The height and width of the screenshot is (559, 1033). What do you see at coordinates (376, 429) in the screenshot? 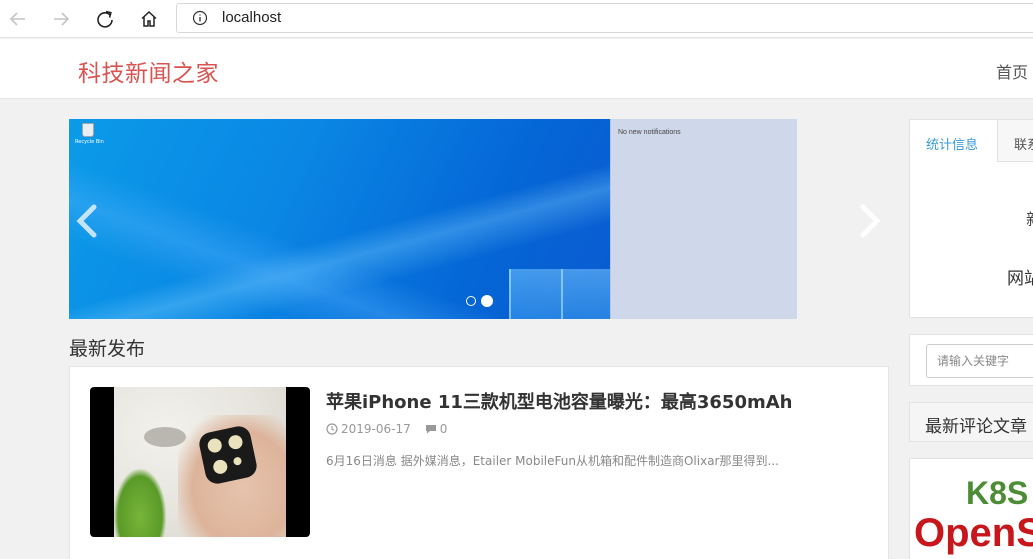
I see `post-date: 2019-06-17` at bounding box center [376, 429].